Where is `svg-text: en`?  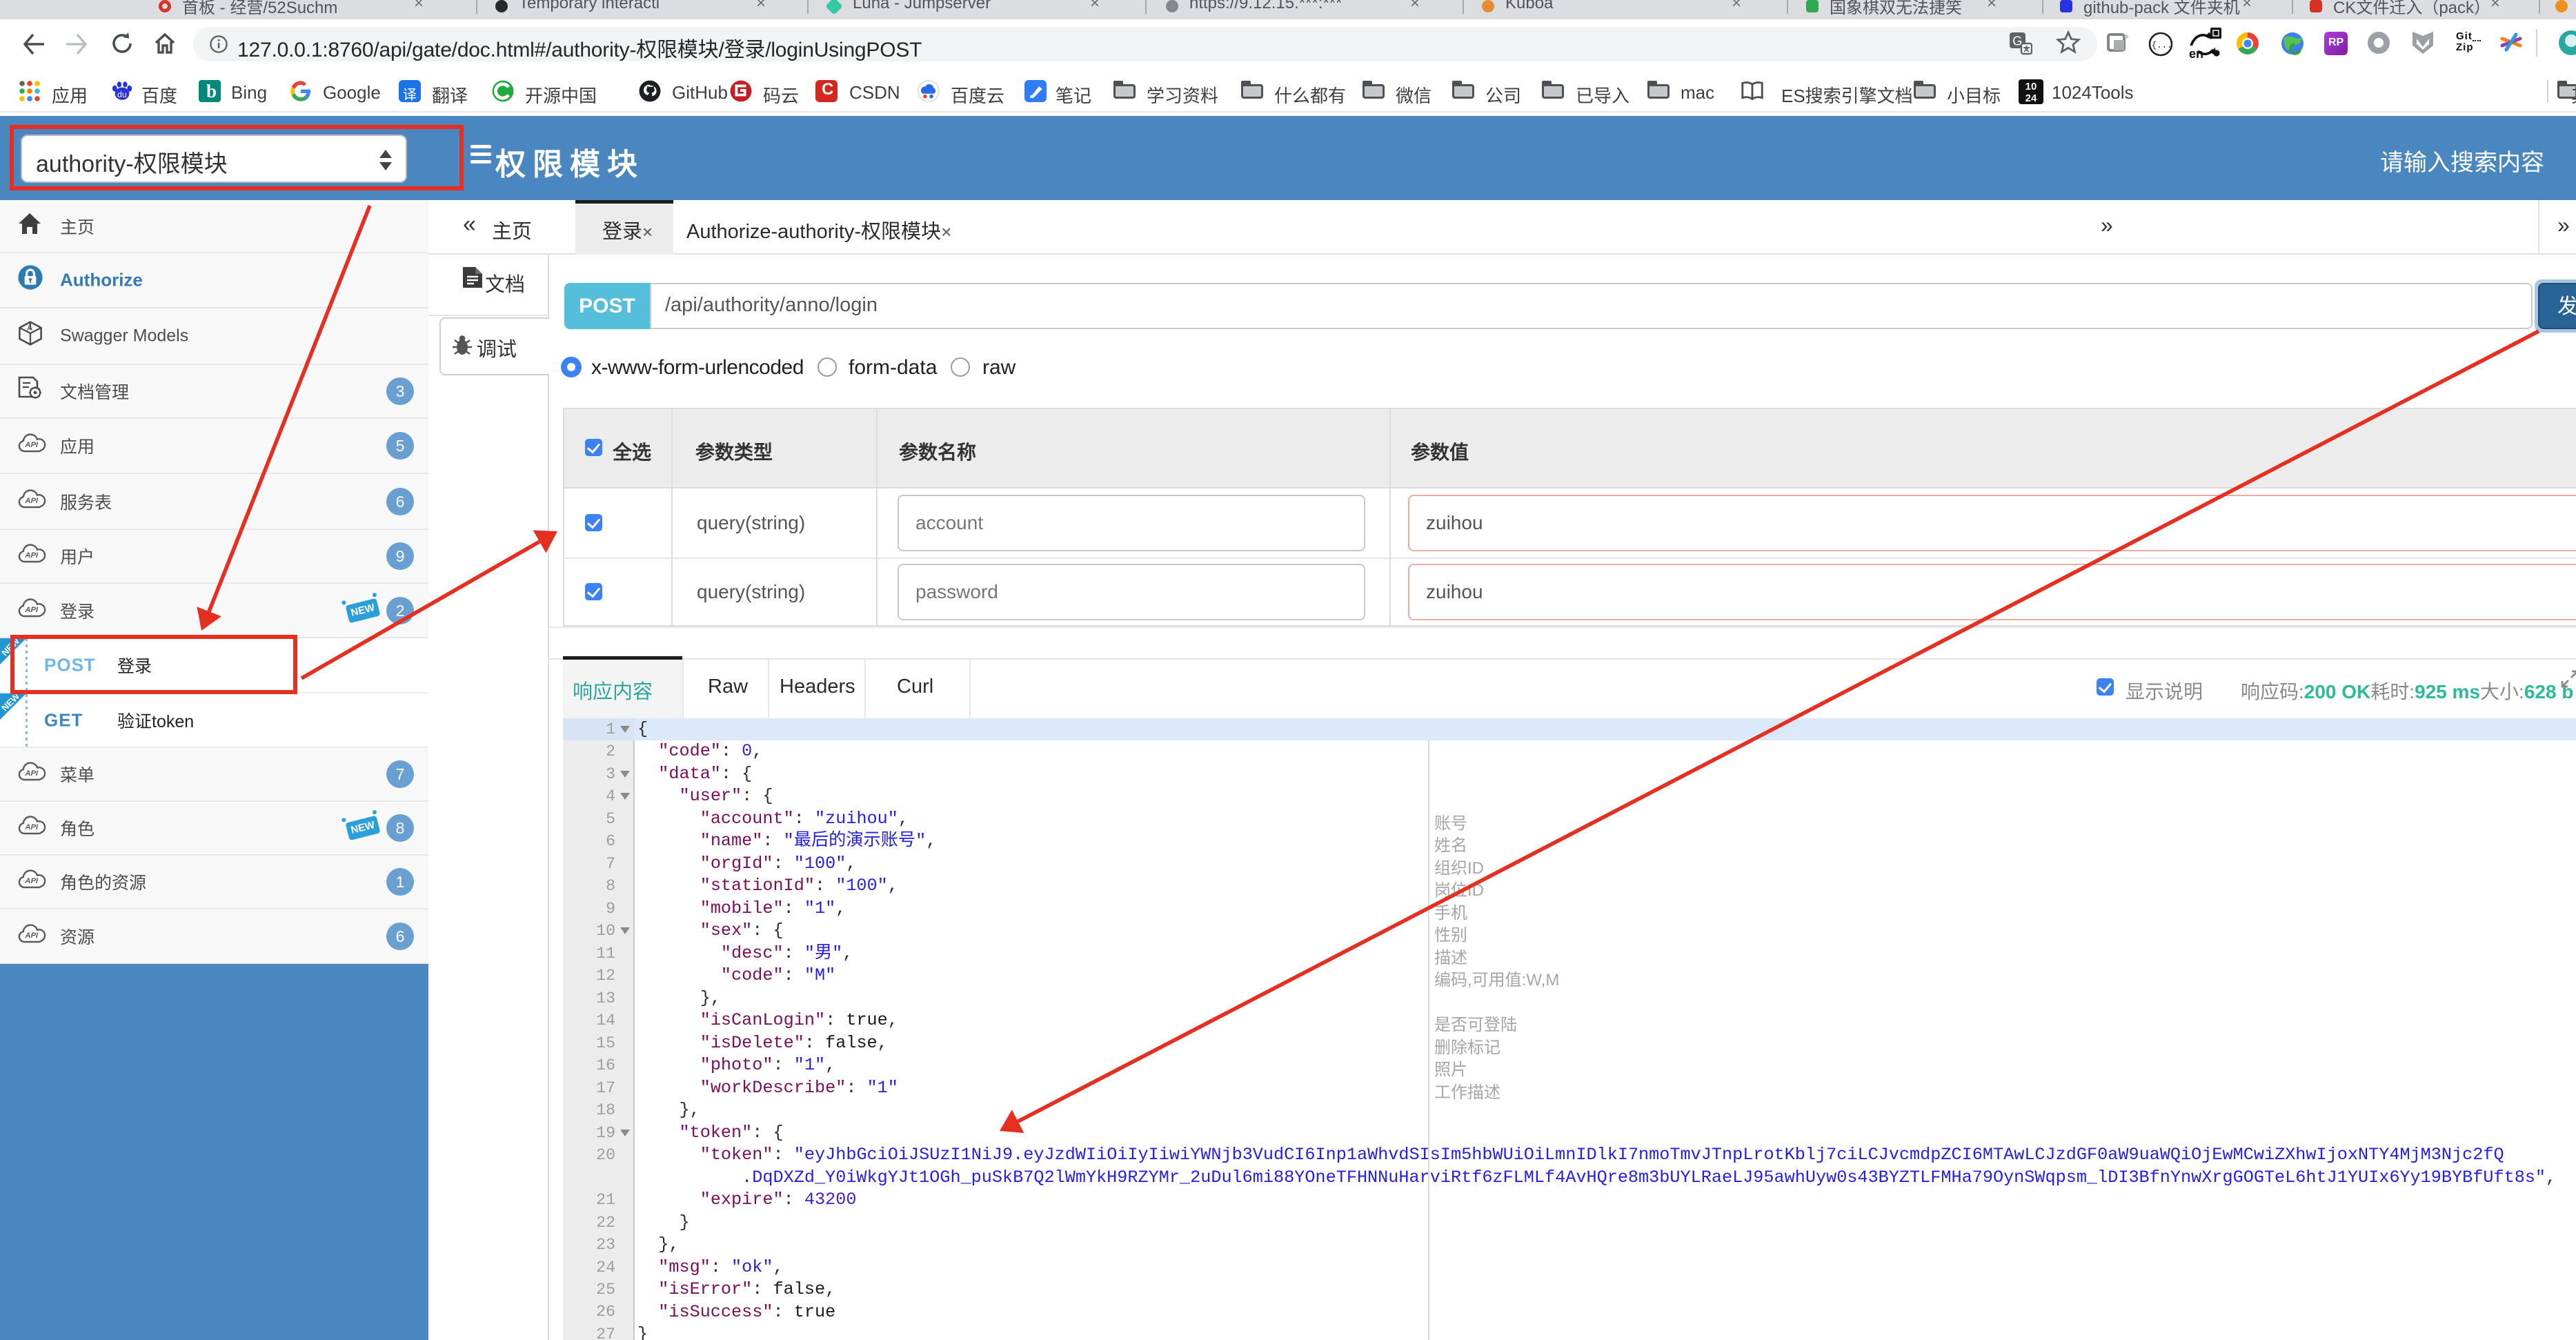
svg-text: en is located at coordinates (2196, 54).